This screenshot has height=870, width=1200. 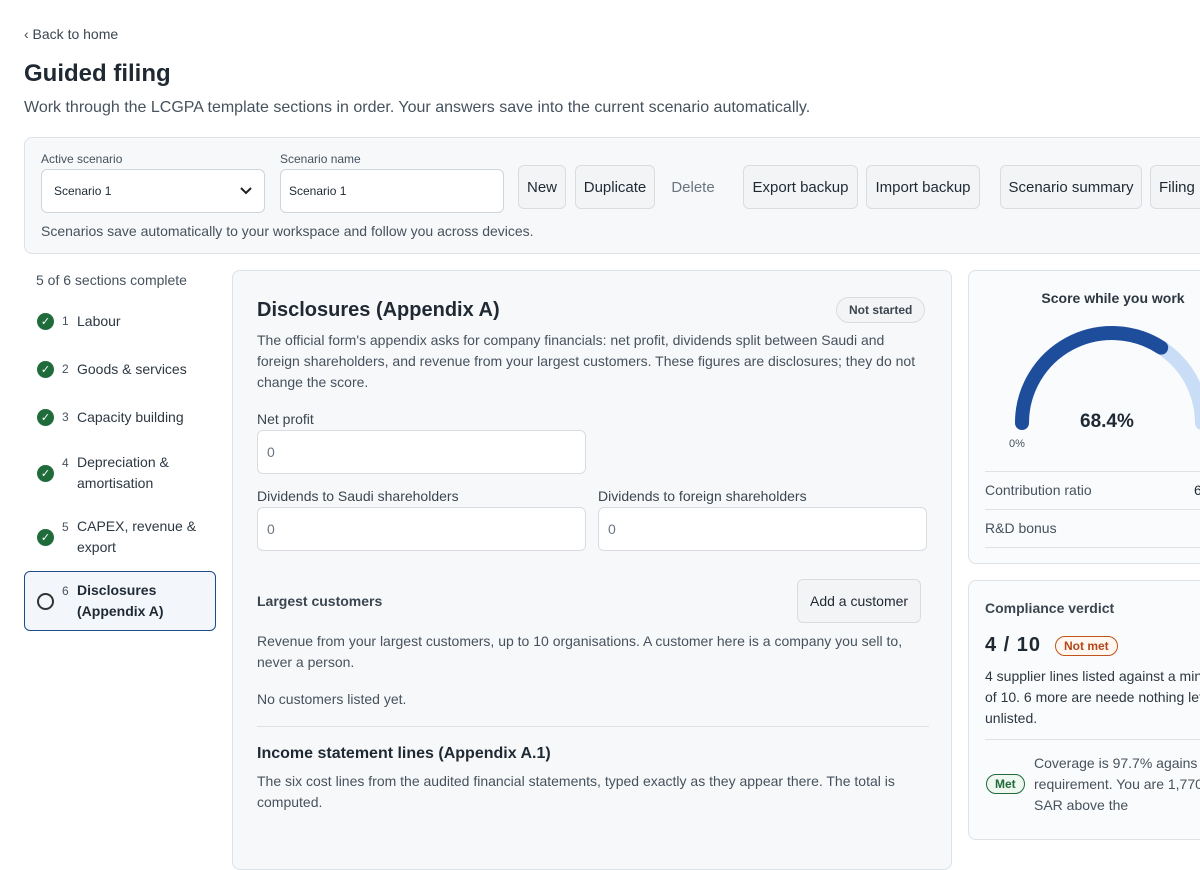 I want to click on page-title: Guided filing, so click(x=97, y=73).